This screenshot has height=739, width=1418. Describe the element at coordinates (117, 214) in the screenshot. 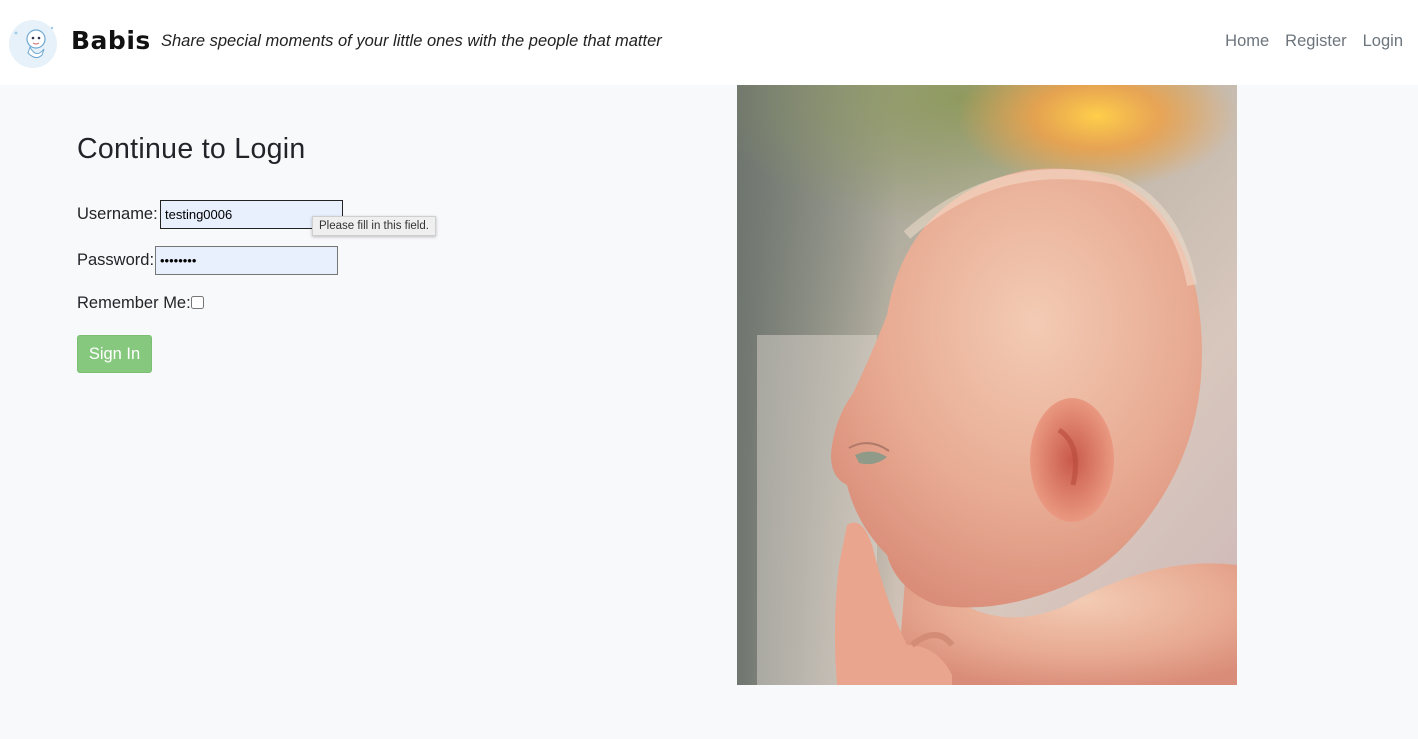

I see `username-label: Username:` at that location.